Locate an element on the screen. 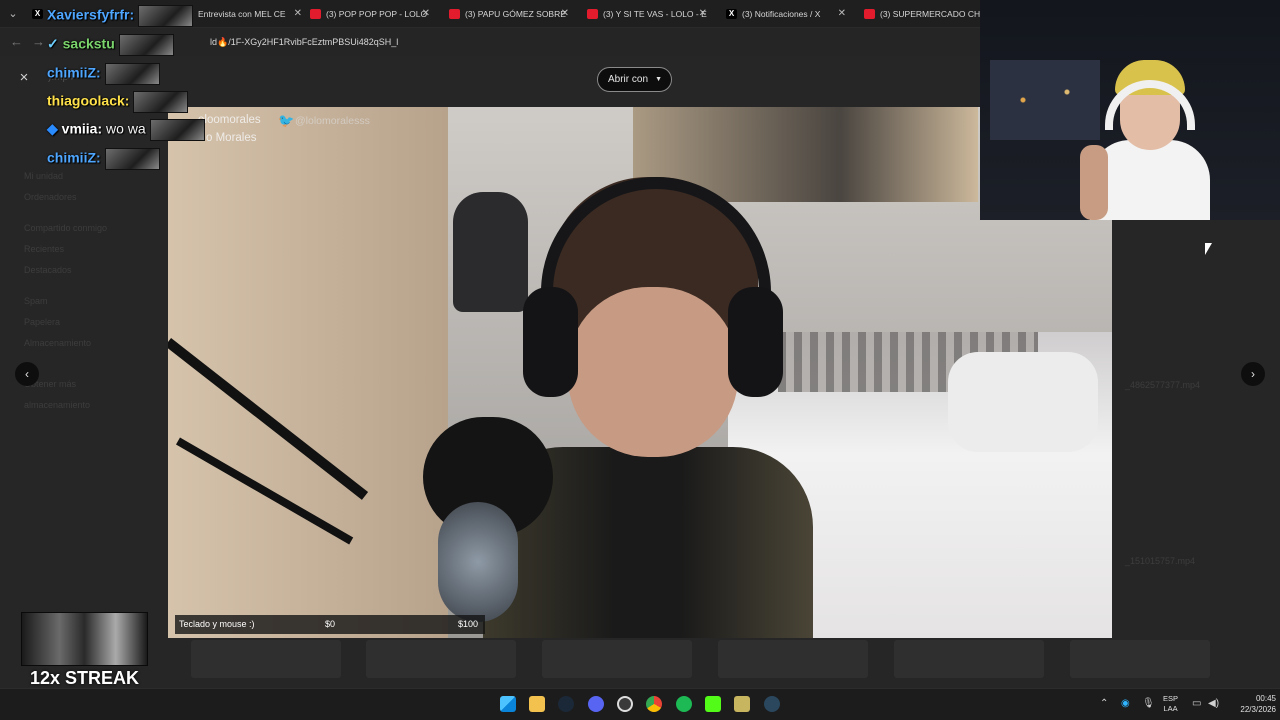 This screenshot has width=1280, height=720. social-handle: @lolomoralesss is located at coordinates (332, 121).